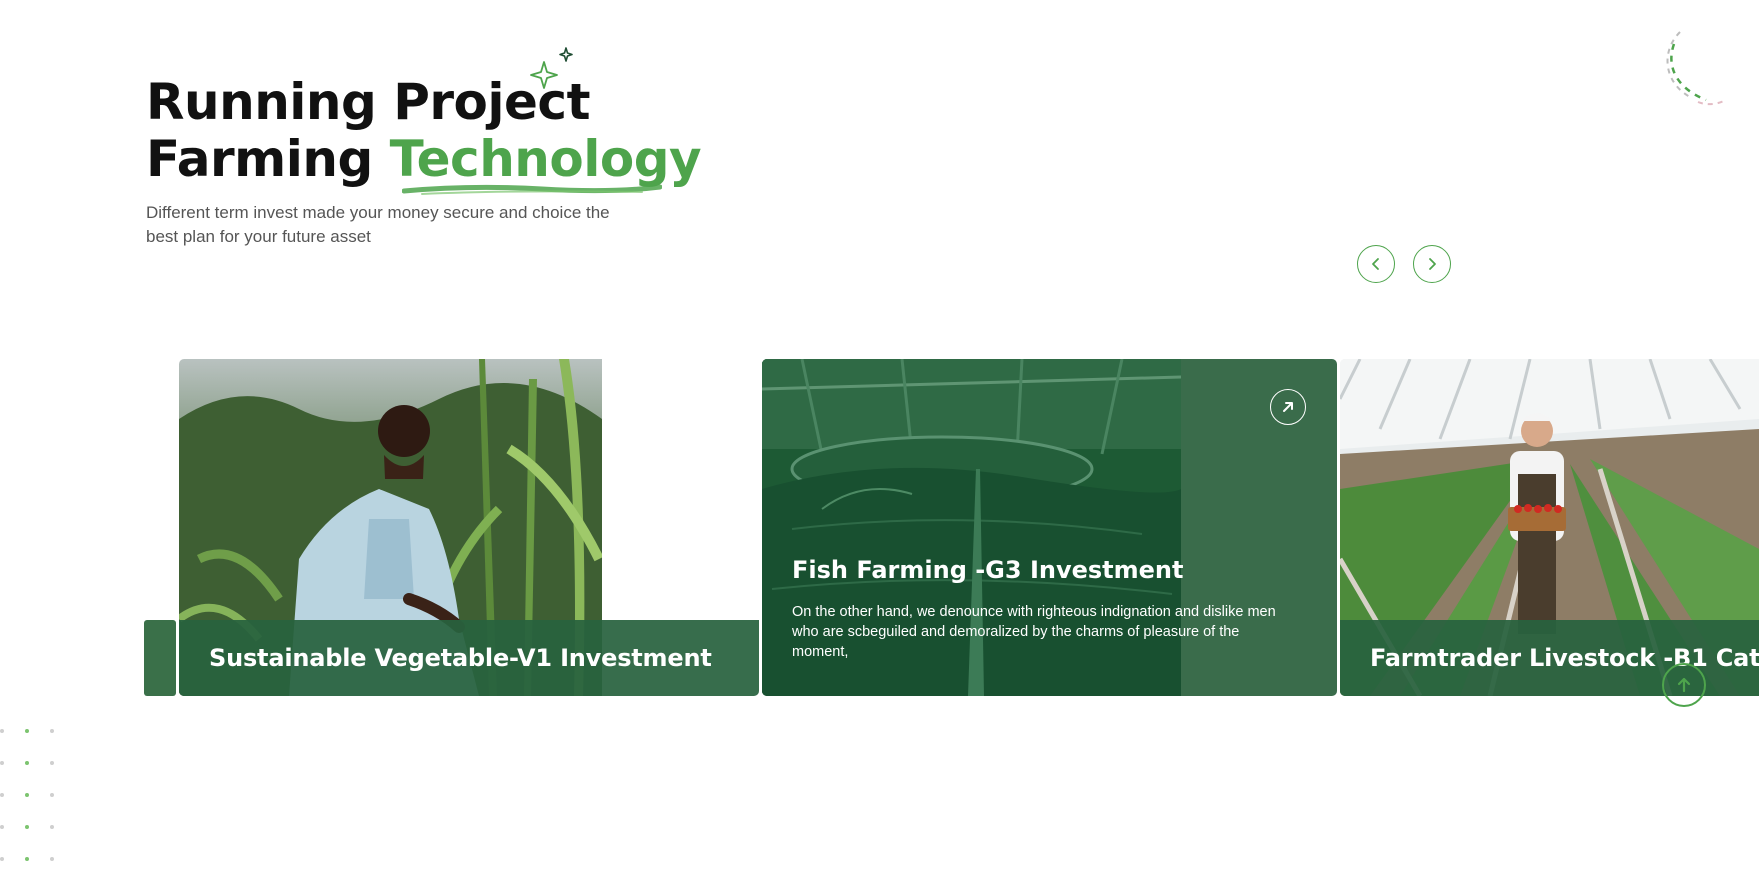  I want to click on section-title: Running Project Farming Technology, so click(424, 134).